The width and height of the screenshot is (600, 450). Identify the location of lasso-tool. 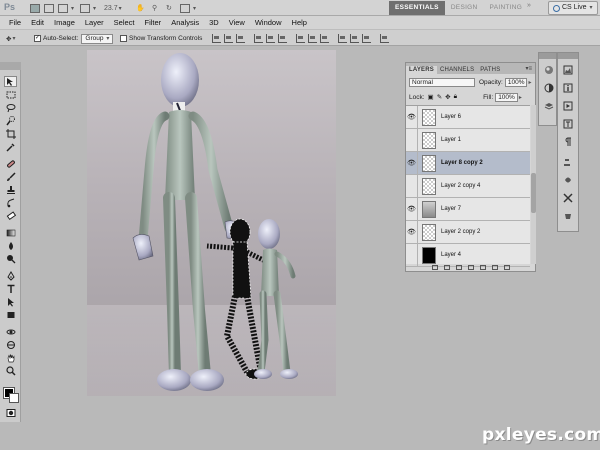
(10, 107).